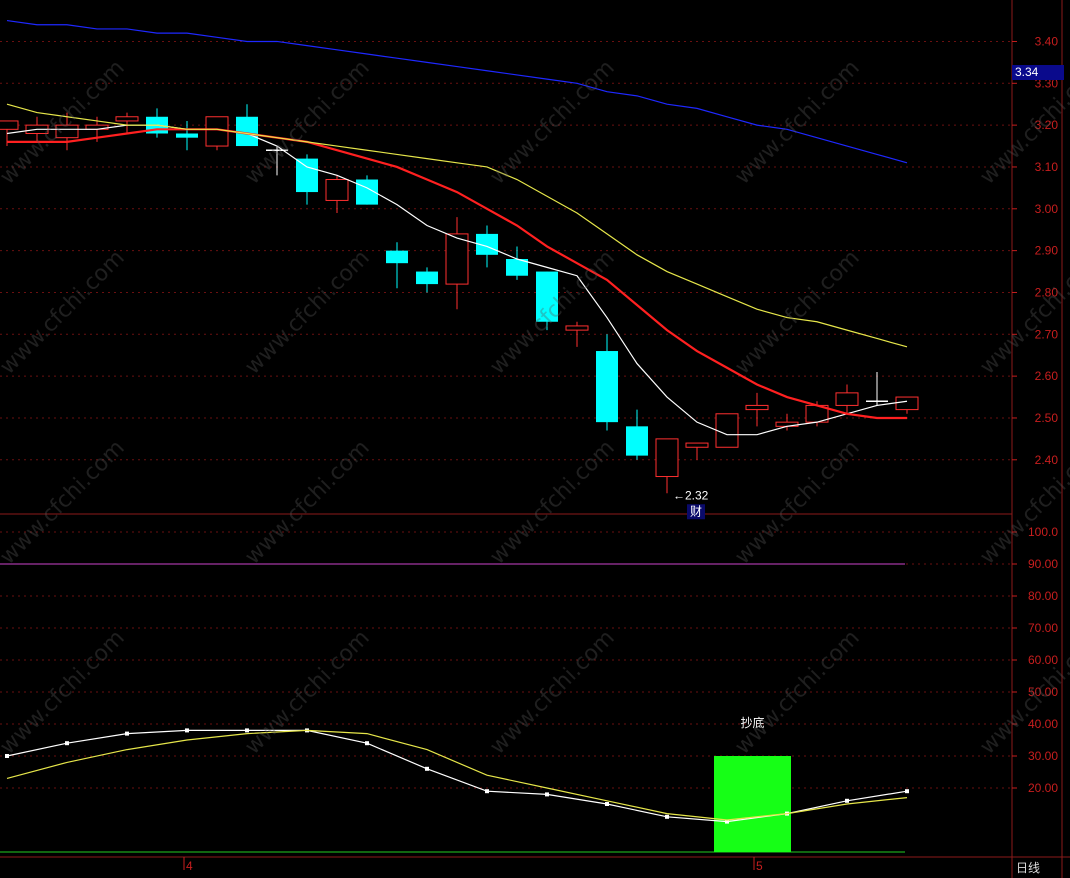 This screenshot has width=1070, height=878. I want to click on indicator-tick-label: 70.00, so click(1043, 628).